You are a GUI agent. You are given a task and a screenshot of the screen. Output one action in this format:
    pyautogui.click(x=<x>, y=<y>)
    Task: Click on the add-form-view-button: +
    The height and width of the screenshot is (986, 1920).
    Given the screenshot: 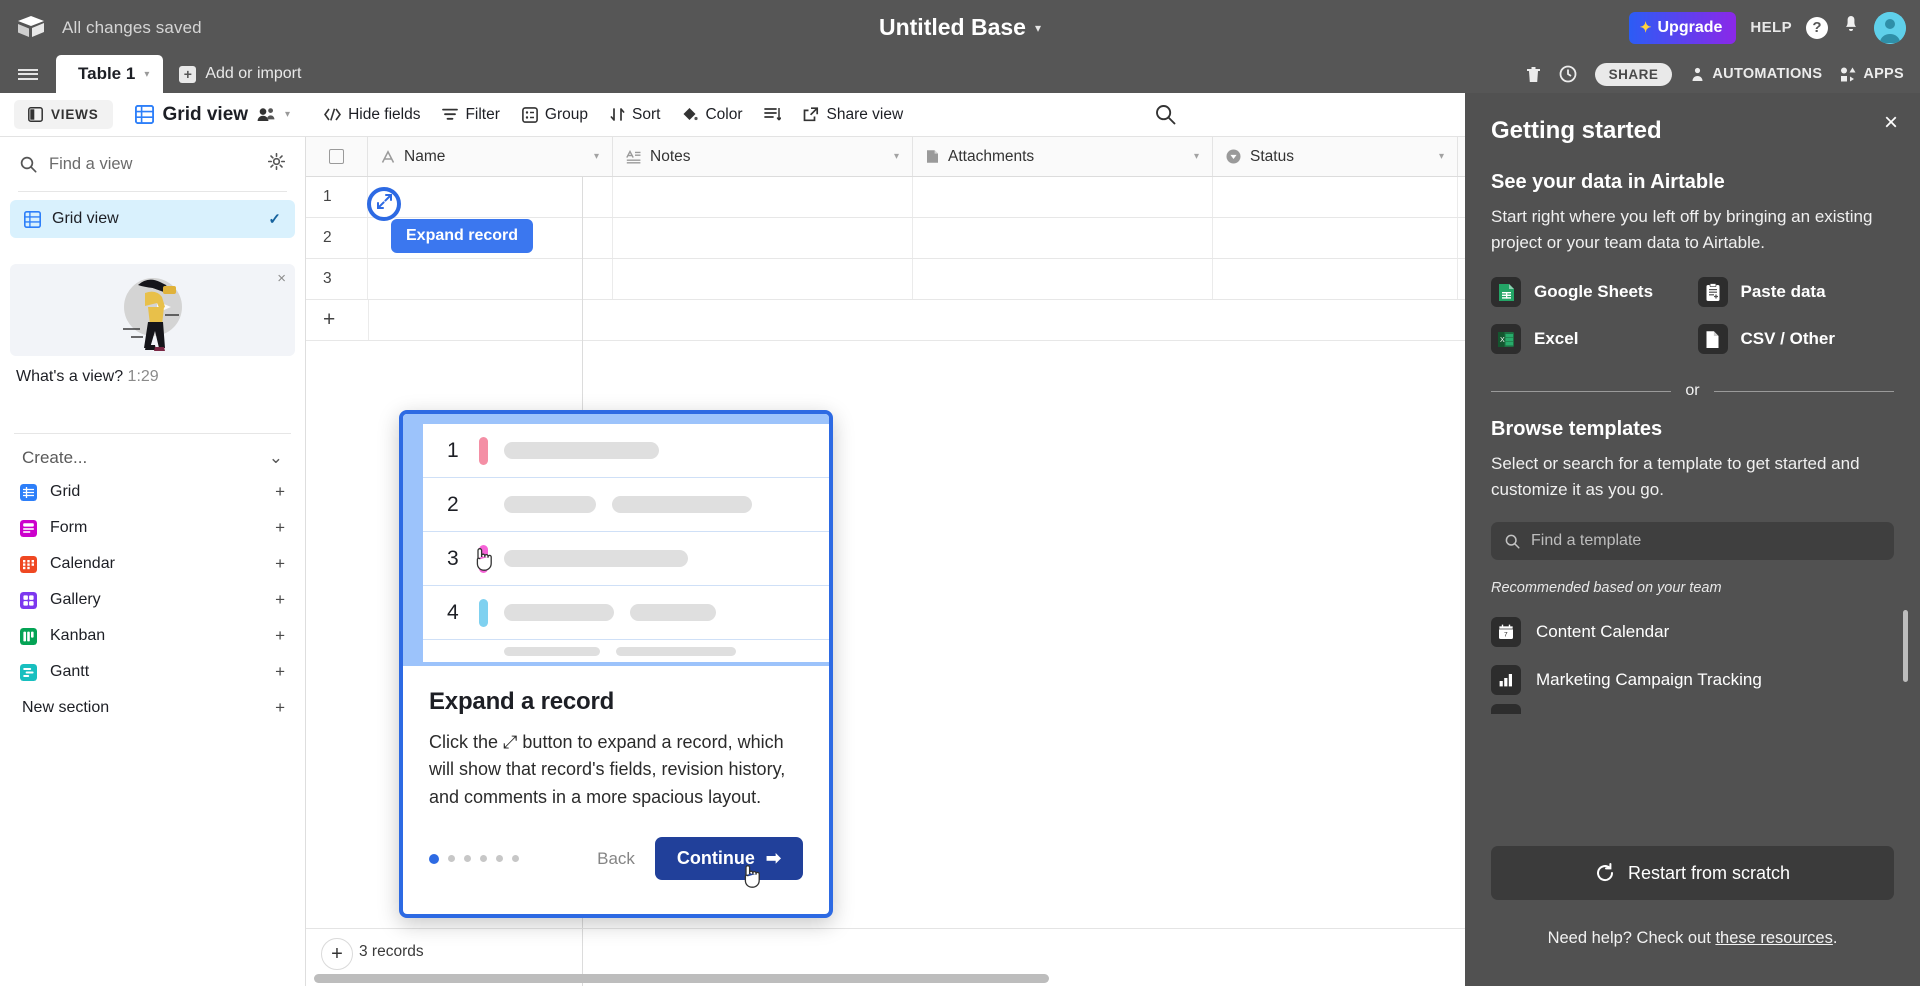 What is the action you would take?
    pyautogui.click(x=280, y=528)
    